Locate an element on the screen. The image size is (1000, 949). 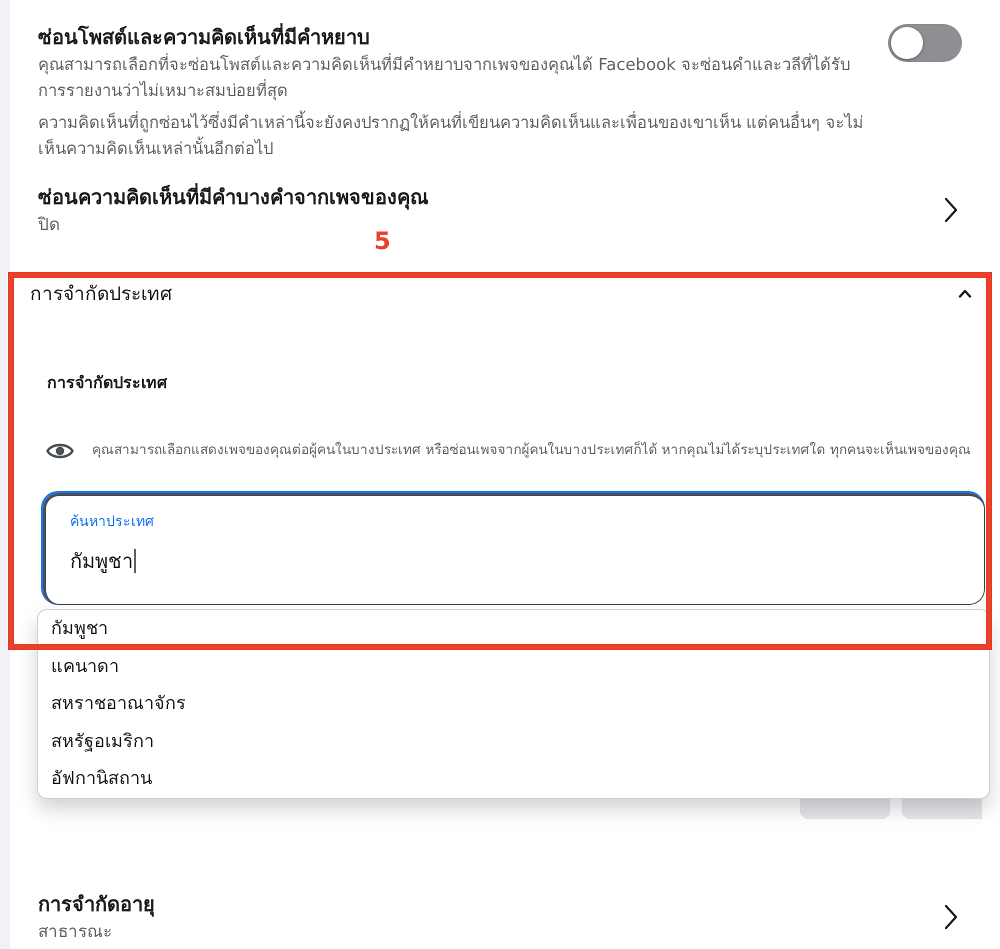
setting-value: ปิด is located at coordinates (49, 225).